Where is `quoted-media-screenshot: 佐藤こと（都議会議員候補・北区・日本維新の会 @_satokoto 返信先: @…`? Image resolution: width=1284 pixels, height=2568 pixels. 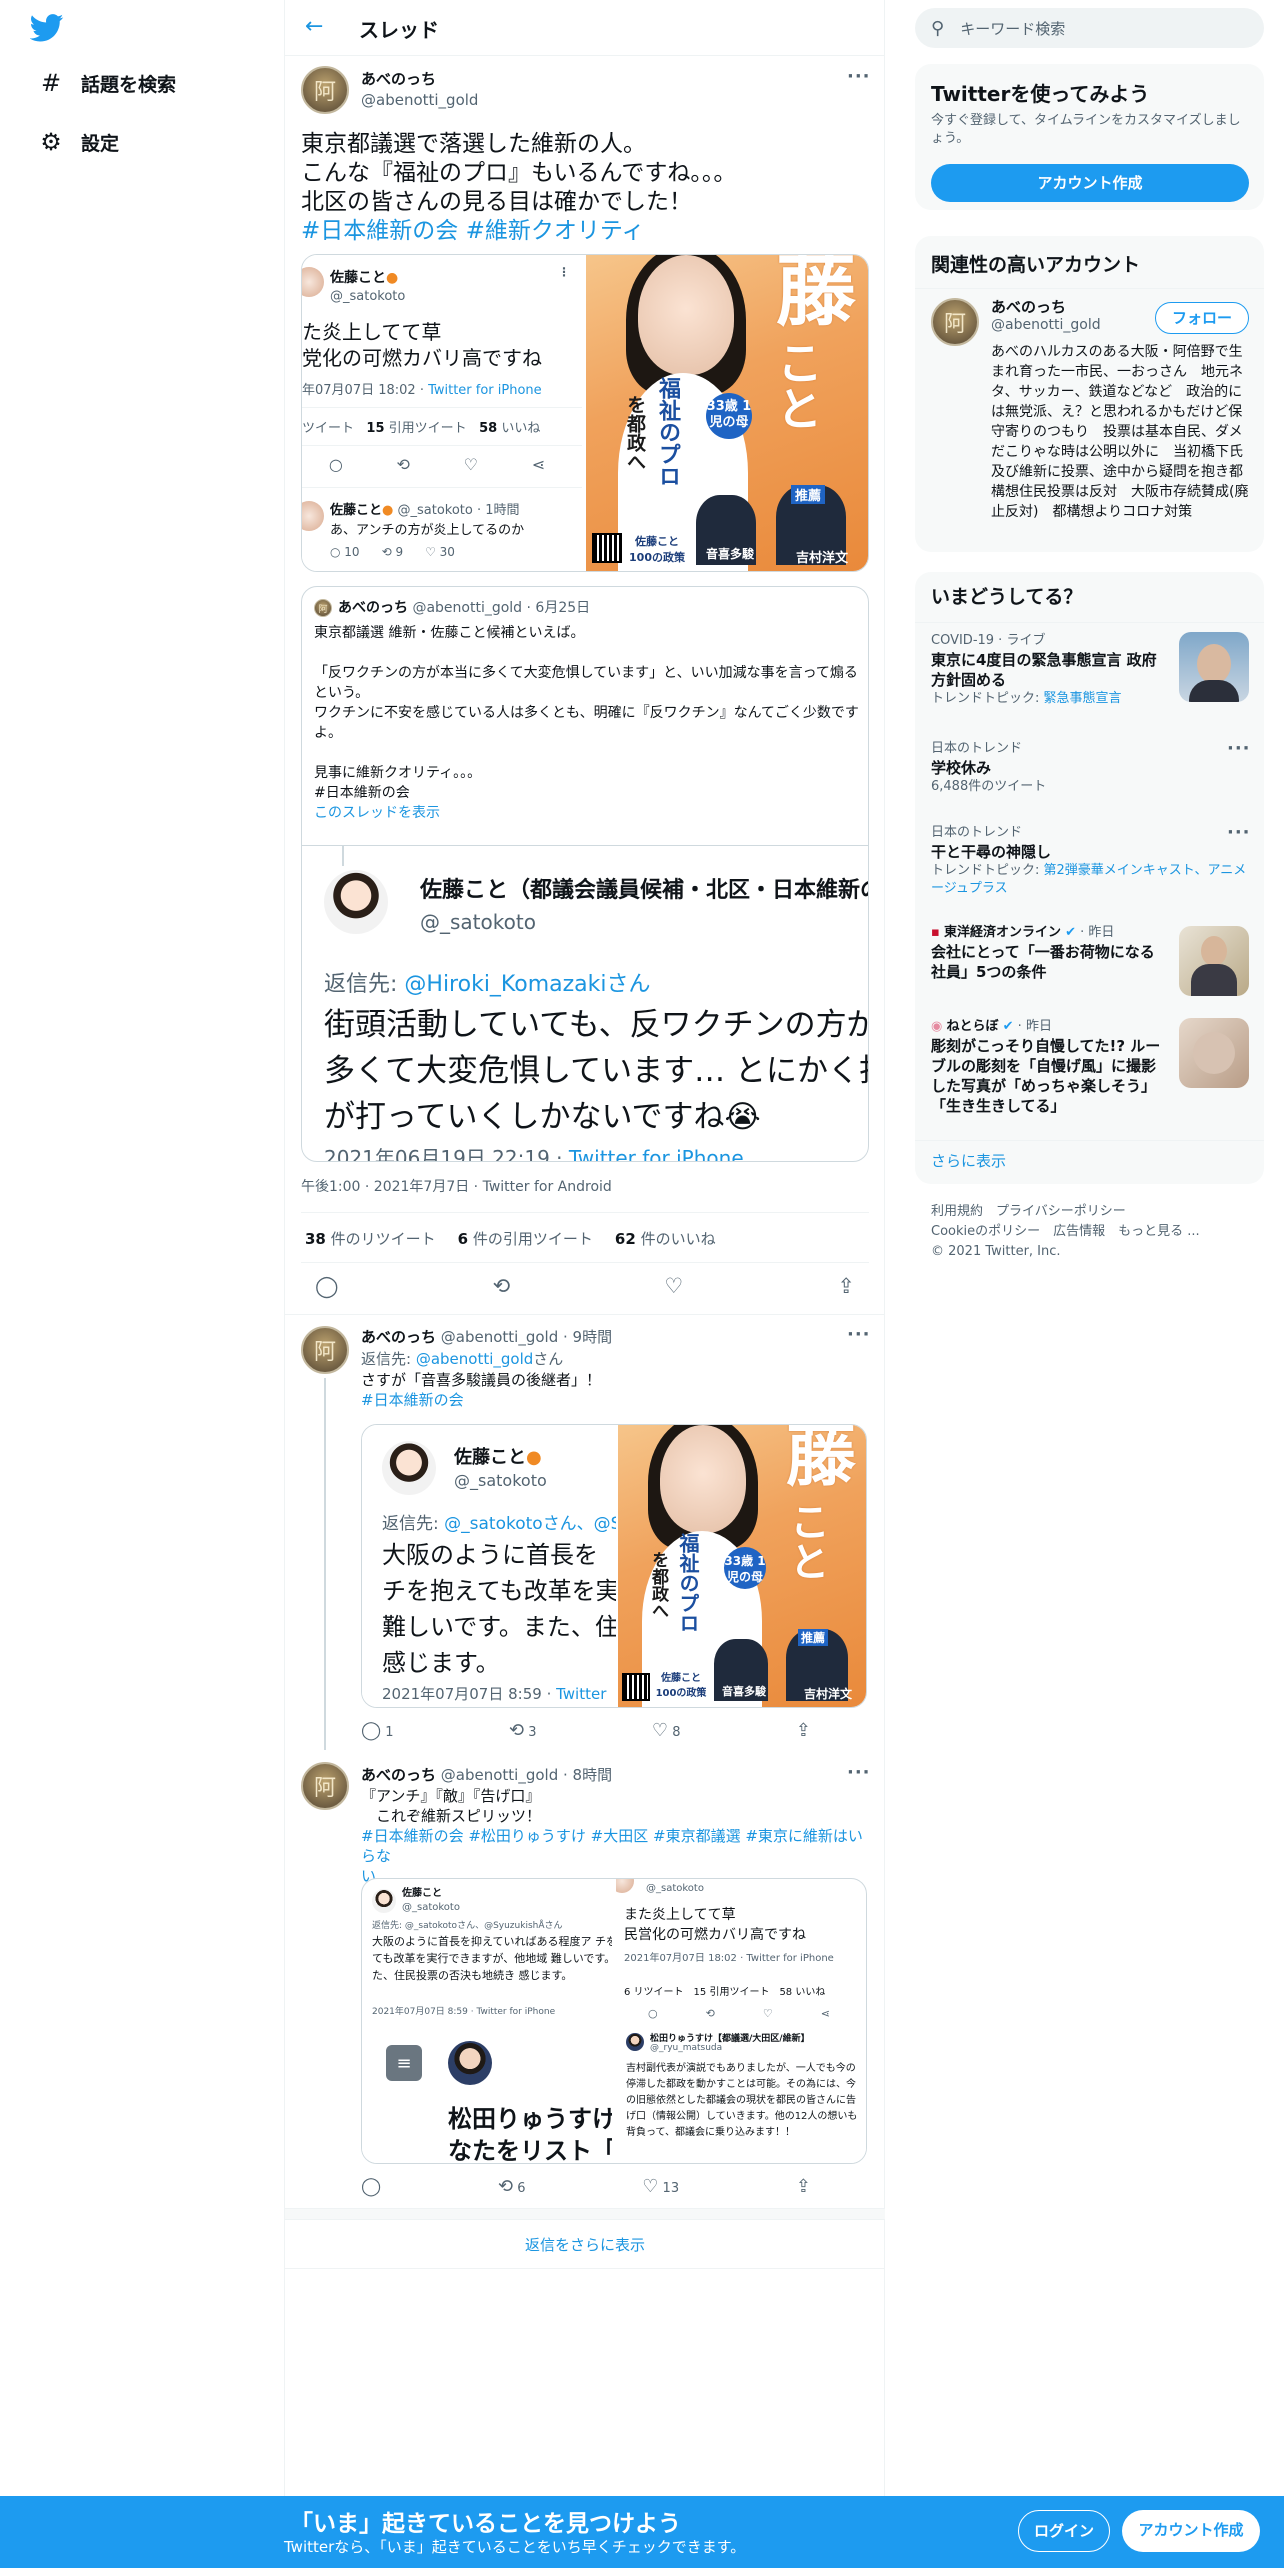 quoted-media-screenshot: 佐藤こと（都議会議員候補・北区・日本維新の会 @_satokoto 返信先: @… is located at coordinates (585, 1003).